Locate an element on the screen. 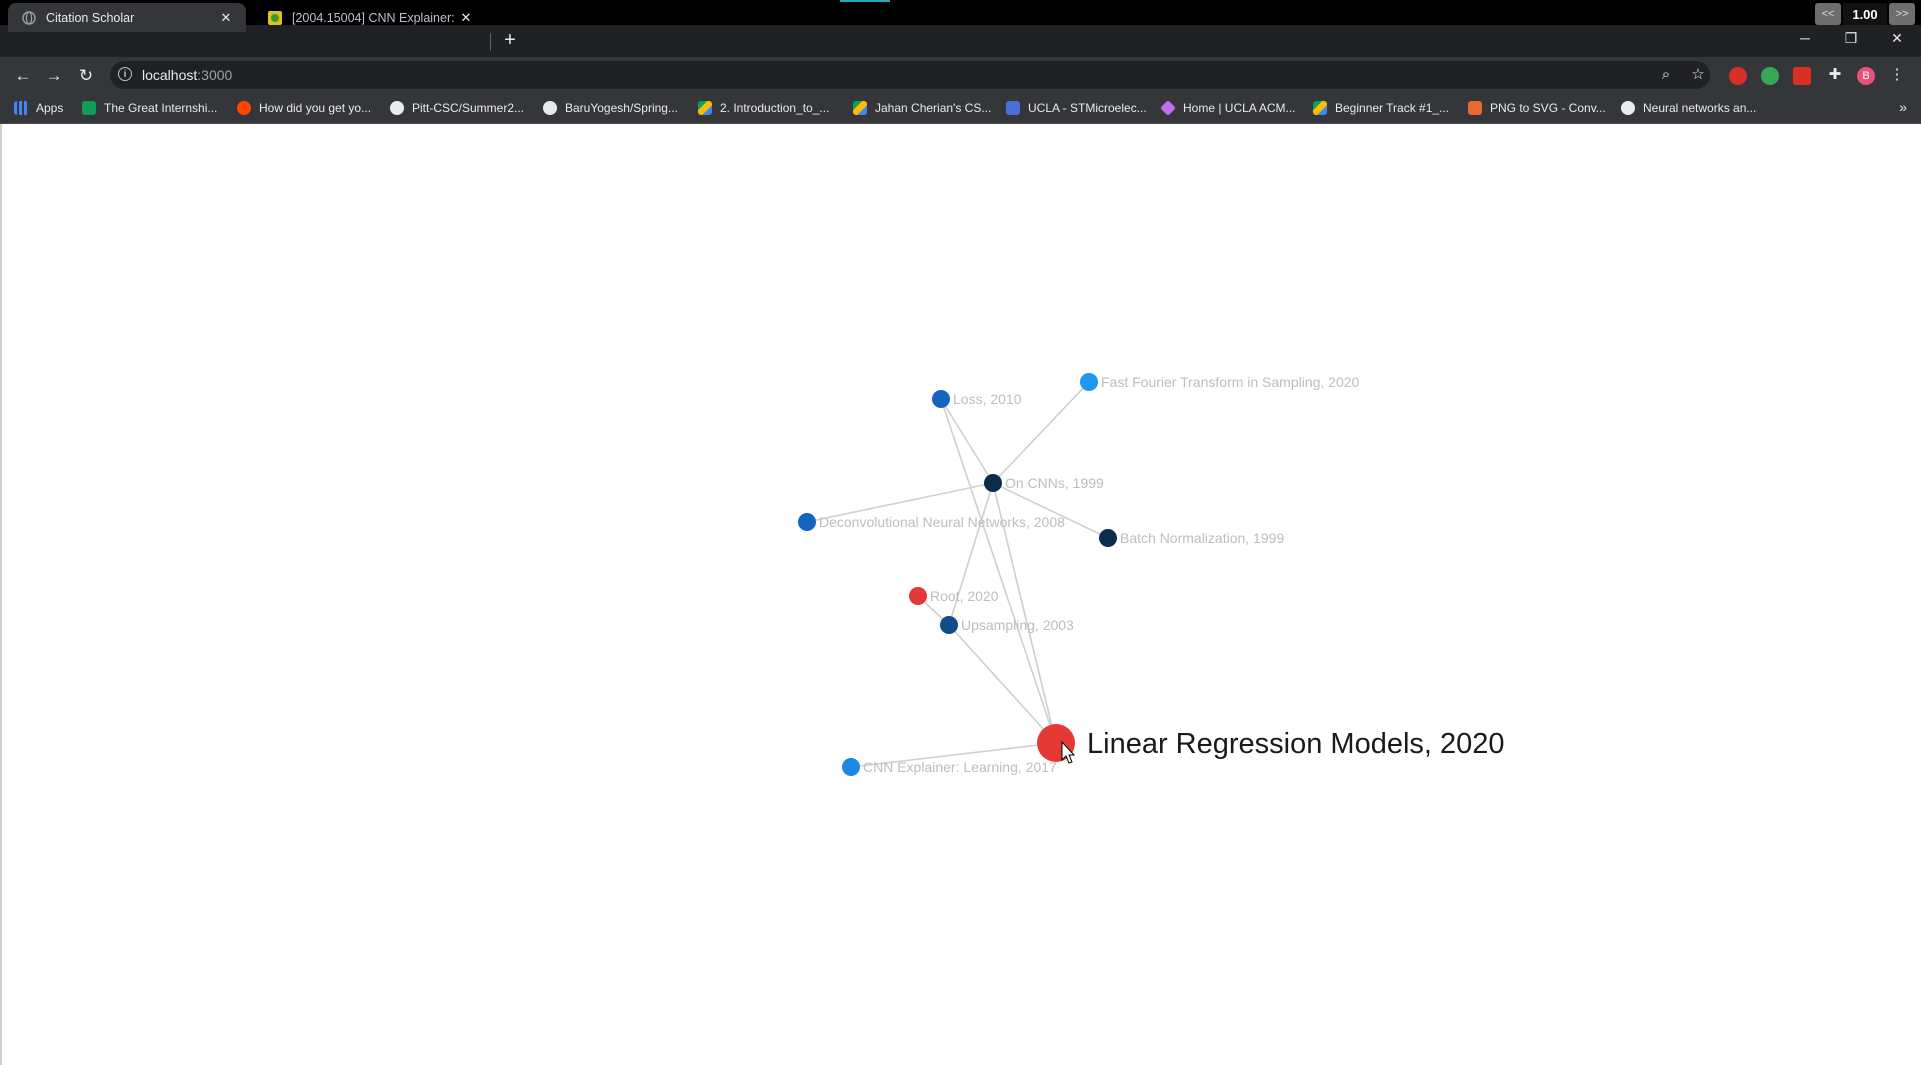 The image size is (1921, 1065). extension-red-icon is located at coordinates (1738, 76).